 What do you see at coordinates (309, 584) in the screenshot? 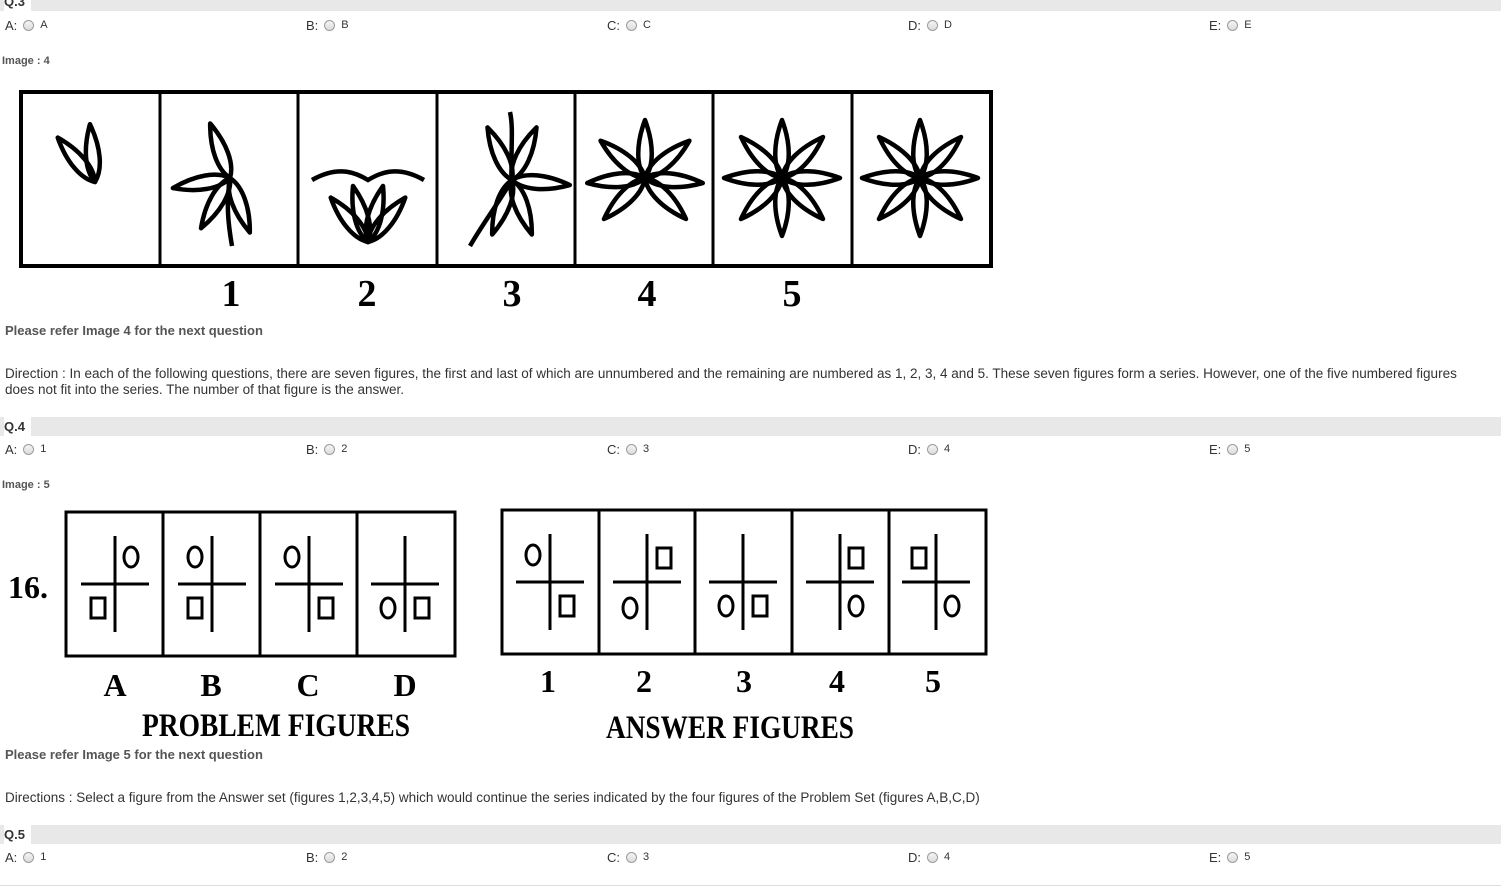
I see `problem-figure-c` at bounding box center [309, 584].